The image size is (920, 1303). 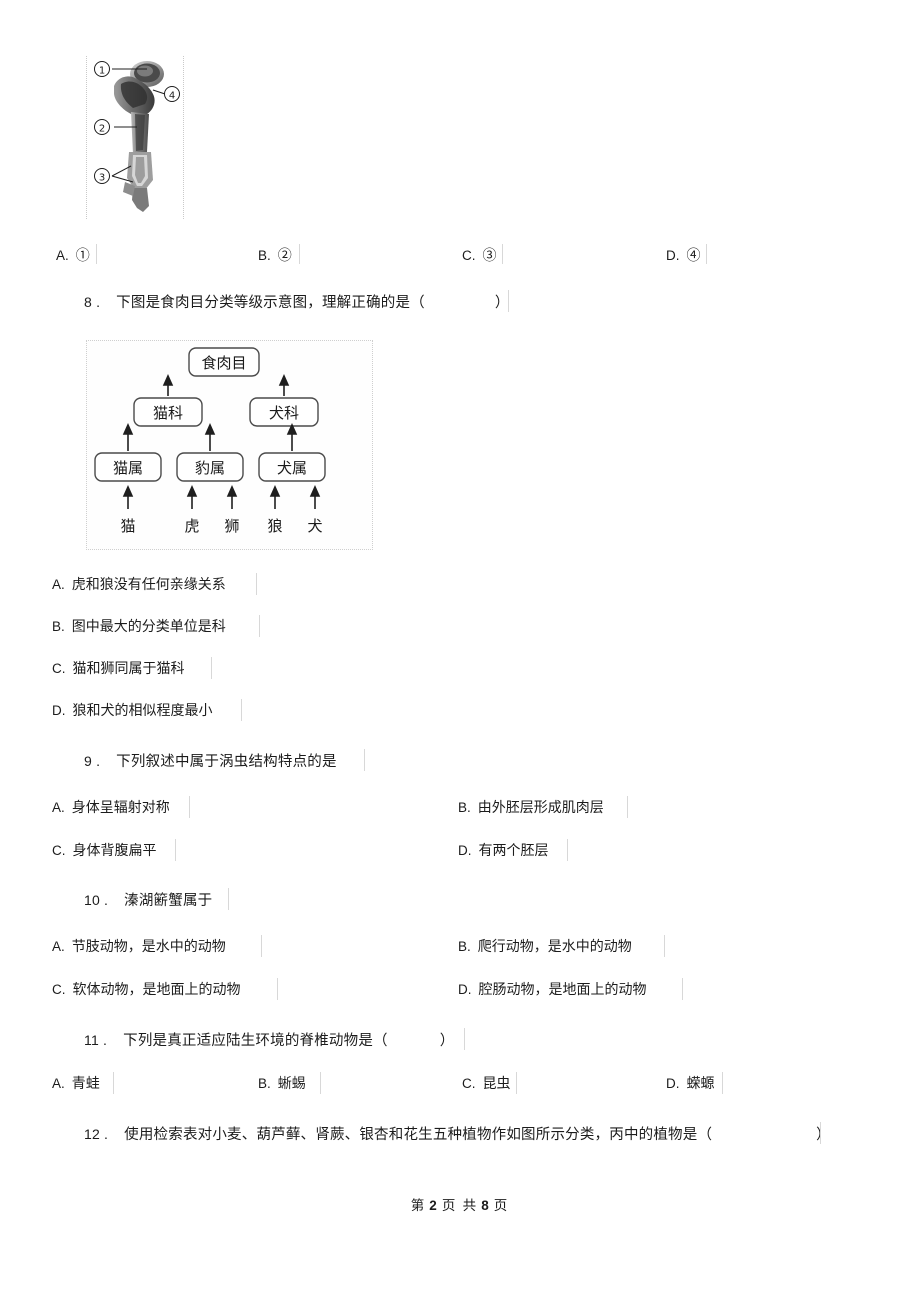 What do you see at coordinates (140, 200) in the screenshot?
I see `bone-distal-shape` at bounding box center [140, 200].